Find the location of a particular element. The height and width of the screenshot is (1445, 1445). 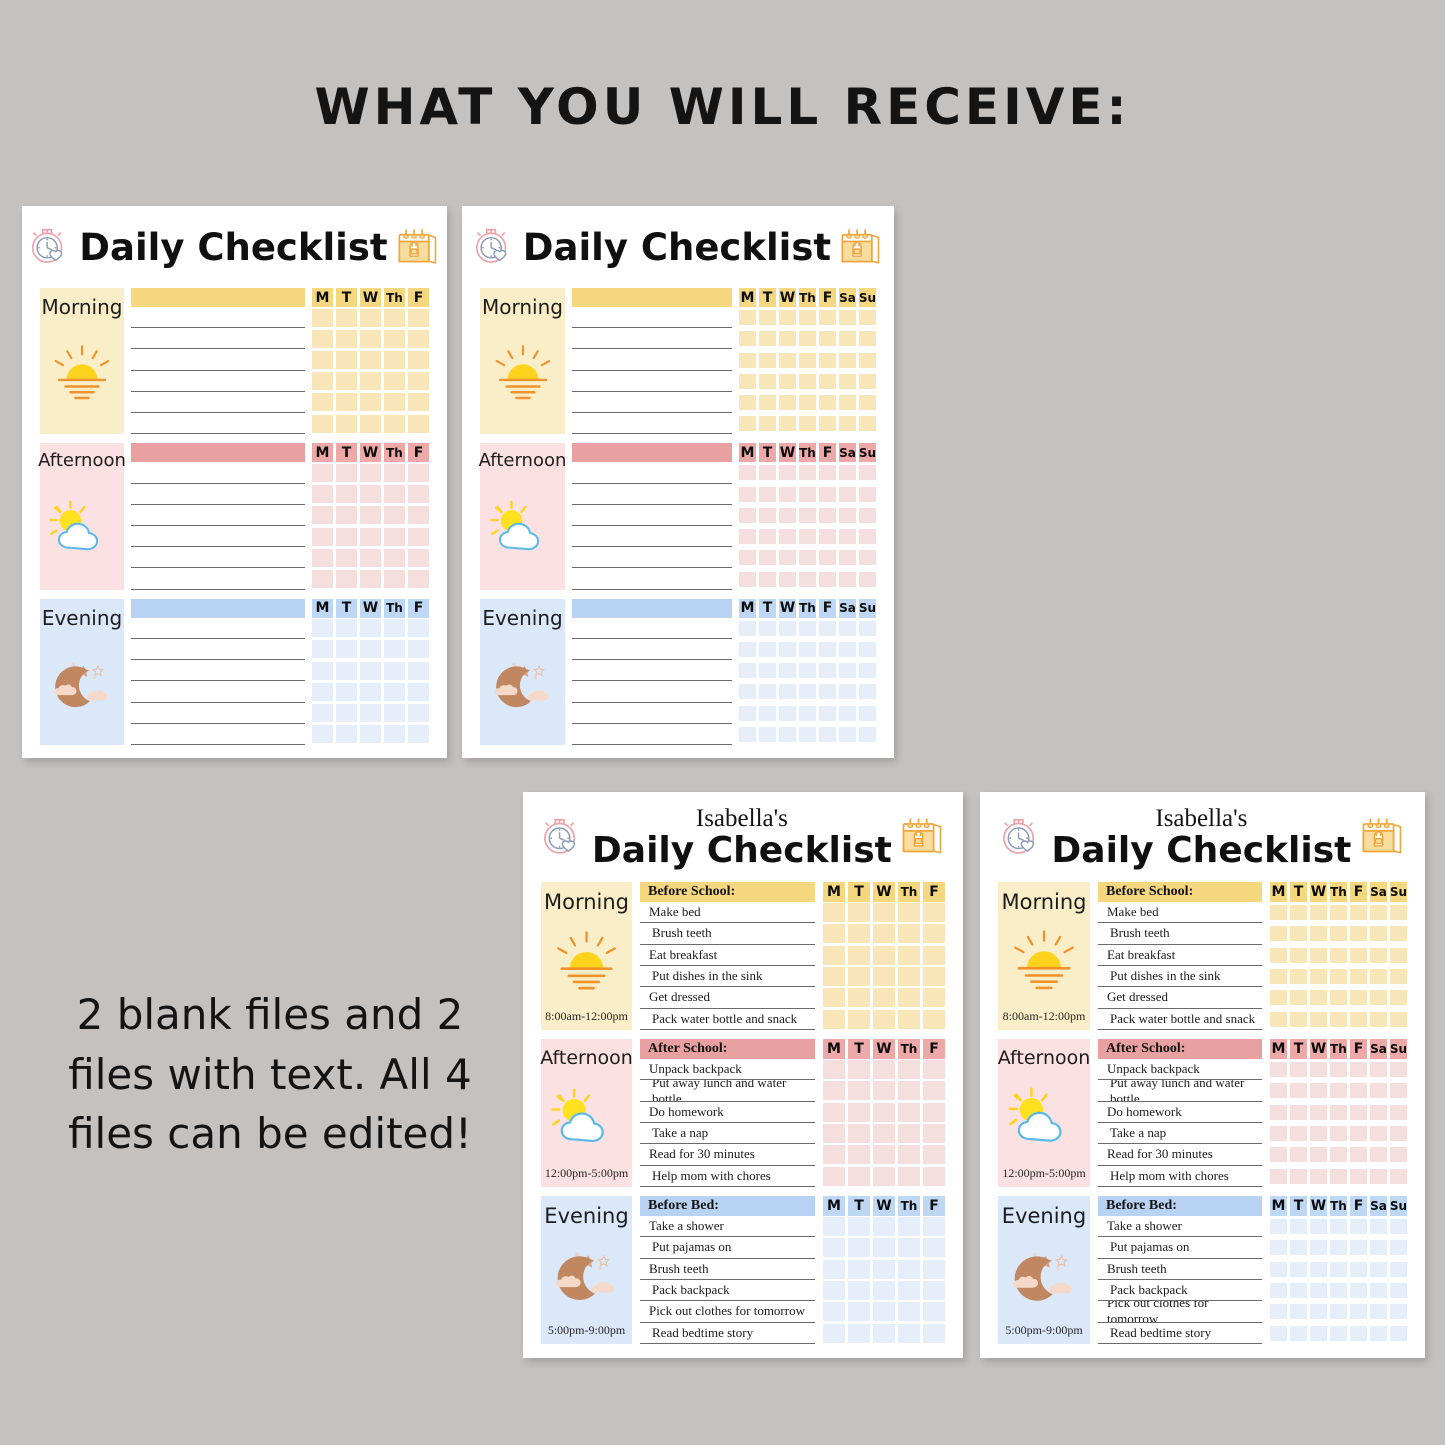

task-row: Pick out clothes for tomorrow is located at coordinates (1180, 1312).